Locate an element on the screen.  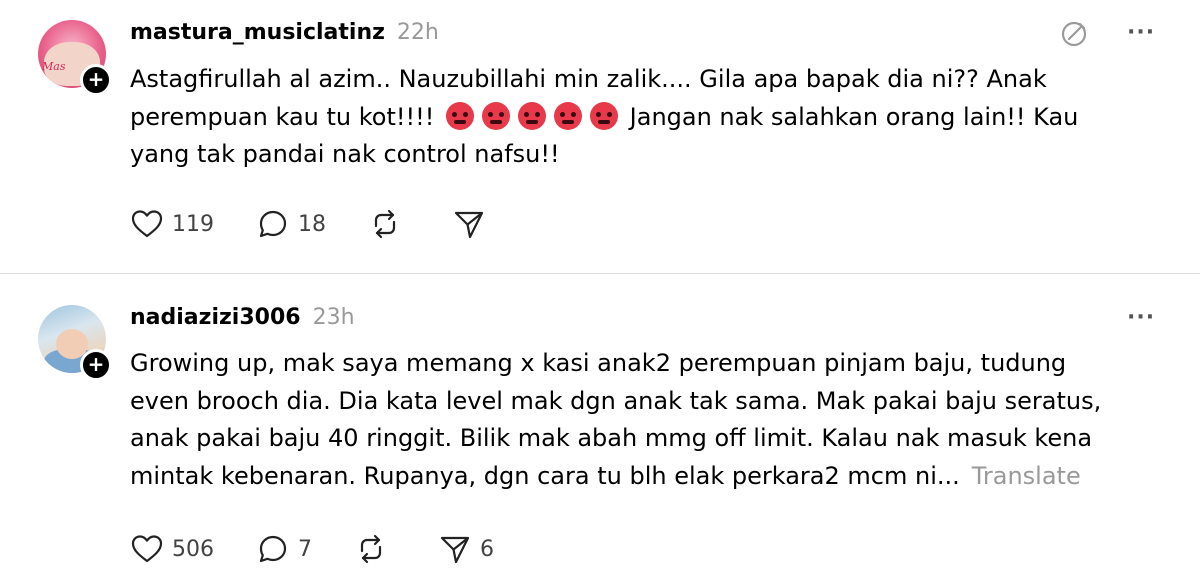
like-count: 119 is located at coordinates (193, 224).